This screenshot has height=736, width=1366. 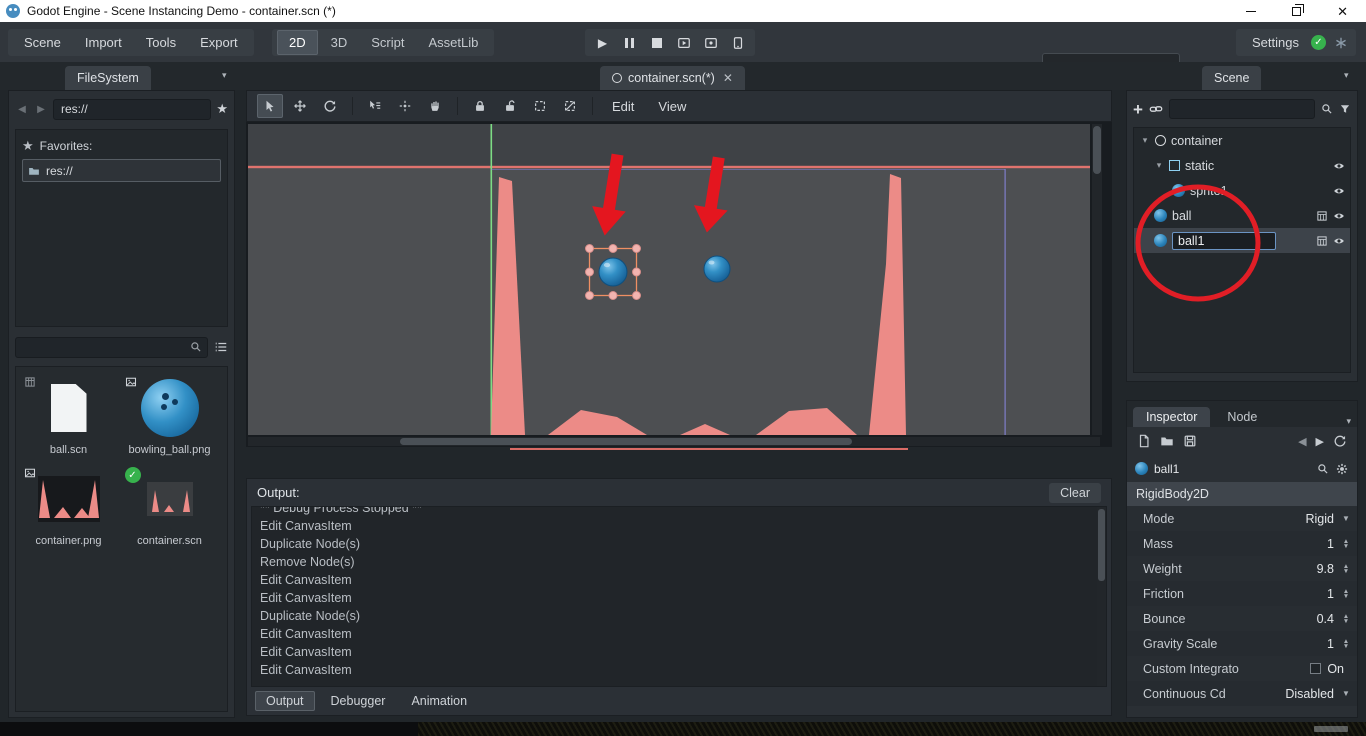 I want to click on minimize-icon, so click(x=1251, y=11).